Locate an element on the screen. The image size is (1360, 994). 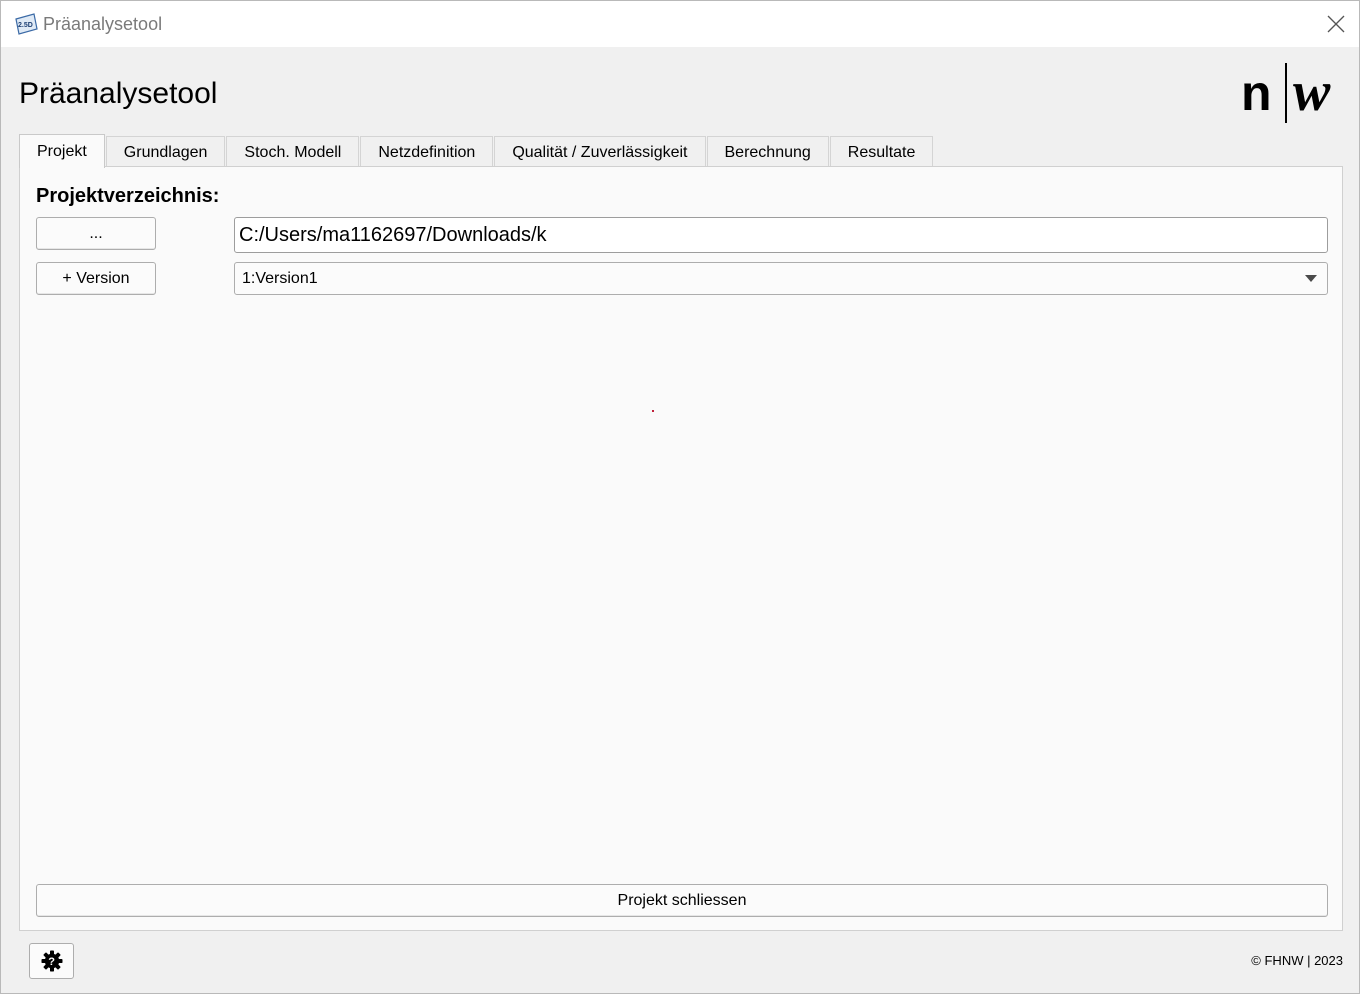
add-version-button: + Version is located at coordinates (96, 278).